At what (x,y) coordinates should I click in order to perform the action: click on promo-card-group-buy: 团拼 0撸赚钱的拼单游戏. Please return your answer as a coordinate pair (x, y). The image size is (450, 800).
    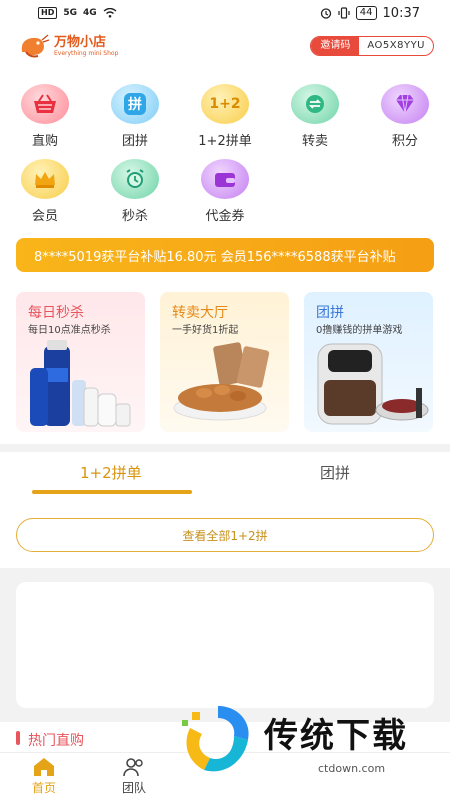
    Looking at the image, I should click on (368, 362).